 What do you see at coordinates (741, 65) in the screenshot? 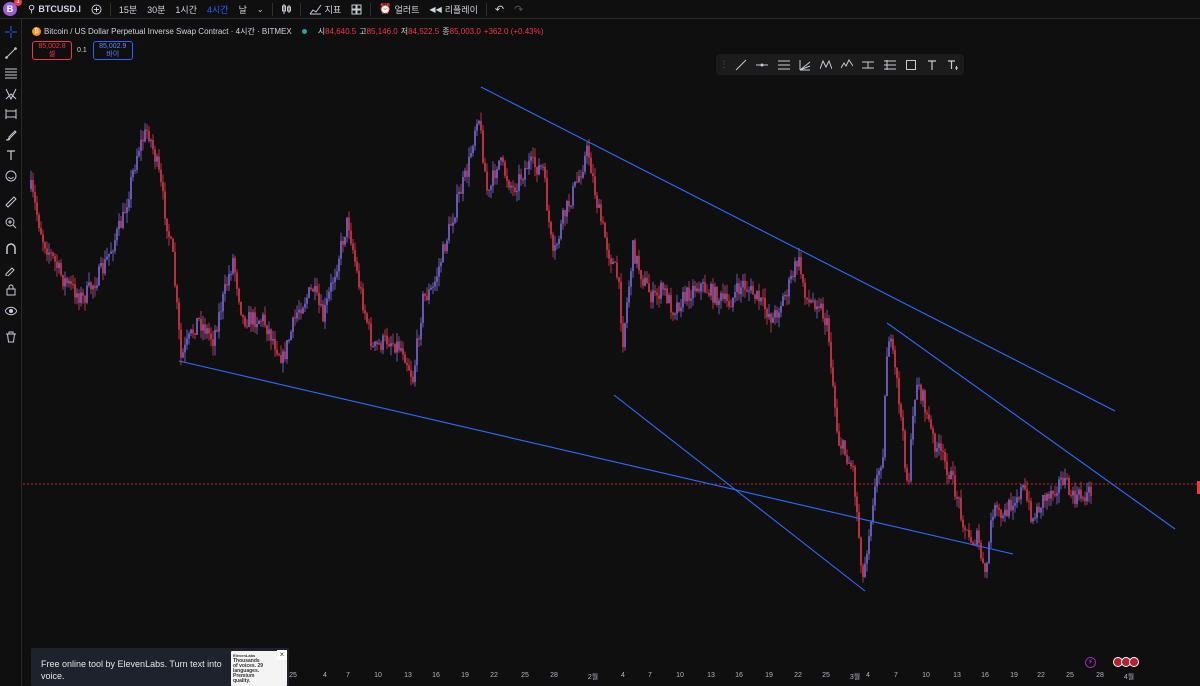
I see `line-tool` at bounding box center [741, 65].